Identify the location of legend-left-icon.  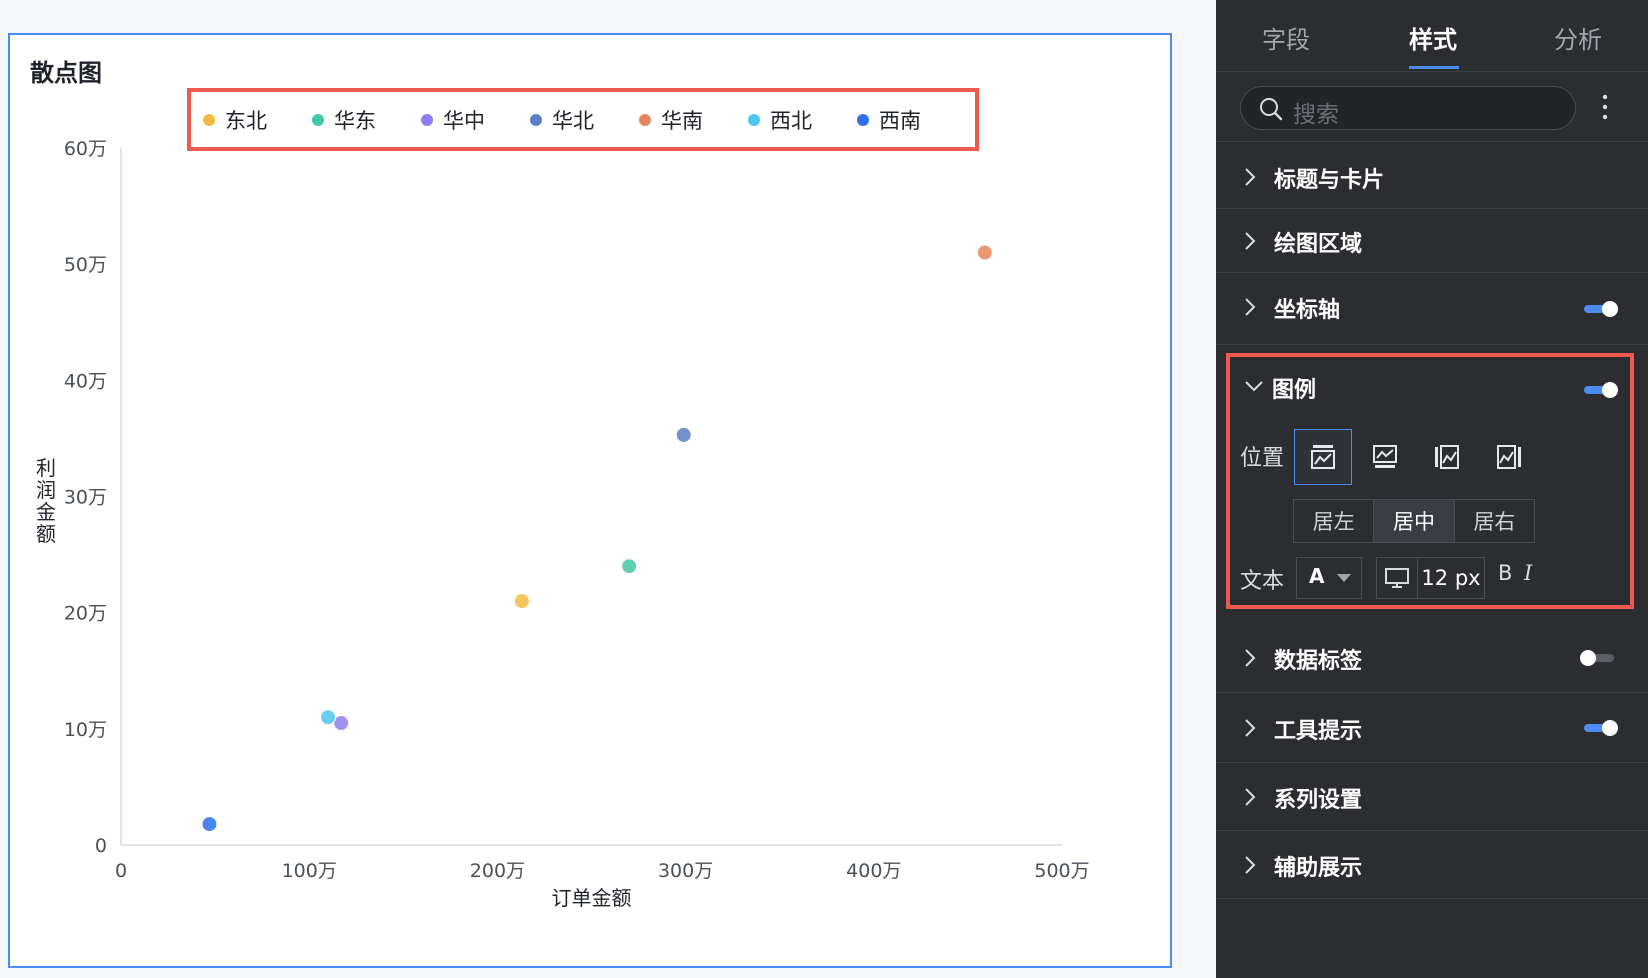
(1447, 457).